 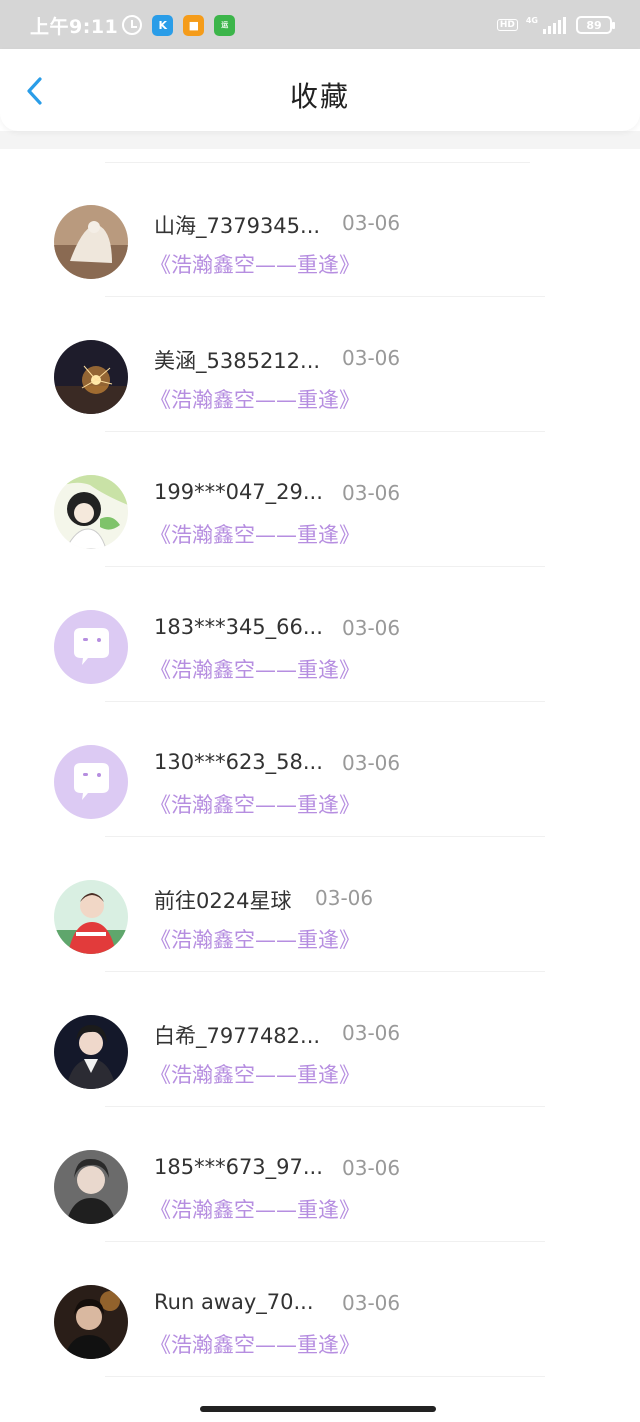 I want to click on app-k-icon: K, so click(x=163, y=25).